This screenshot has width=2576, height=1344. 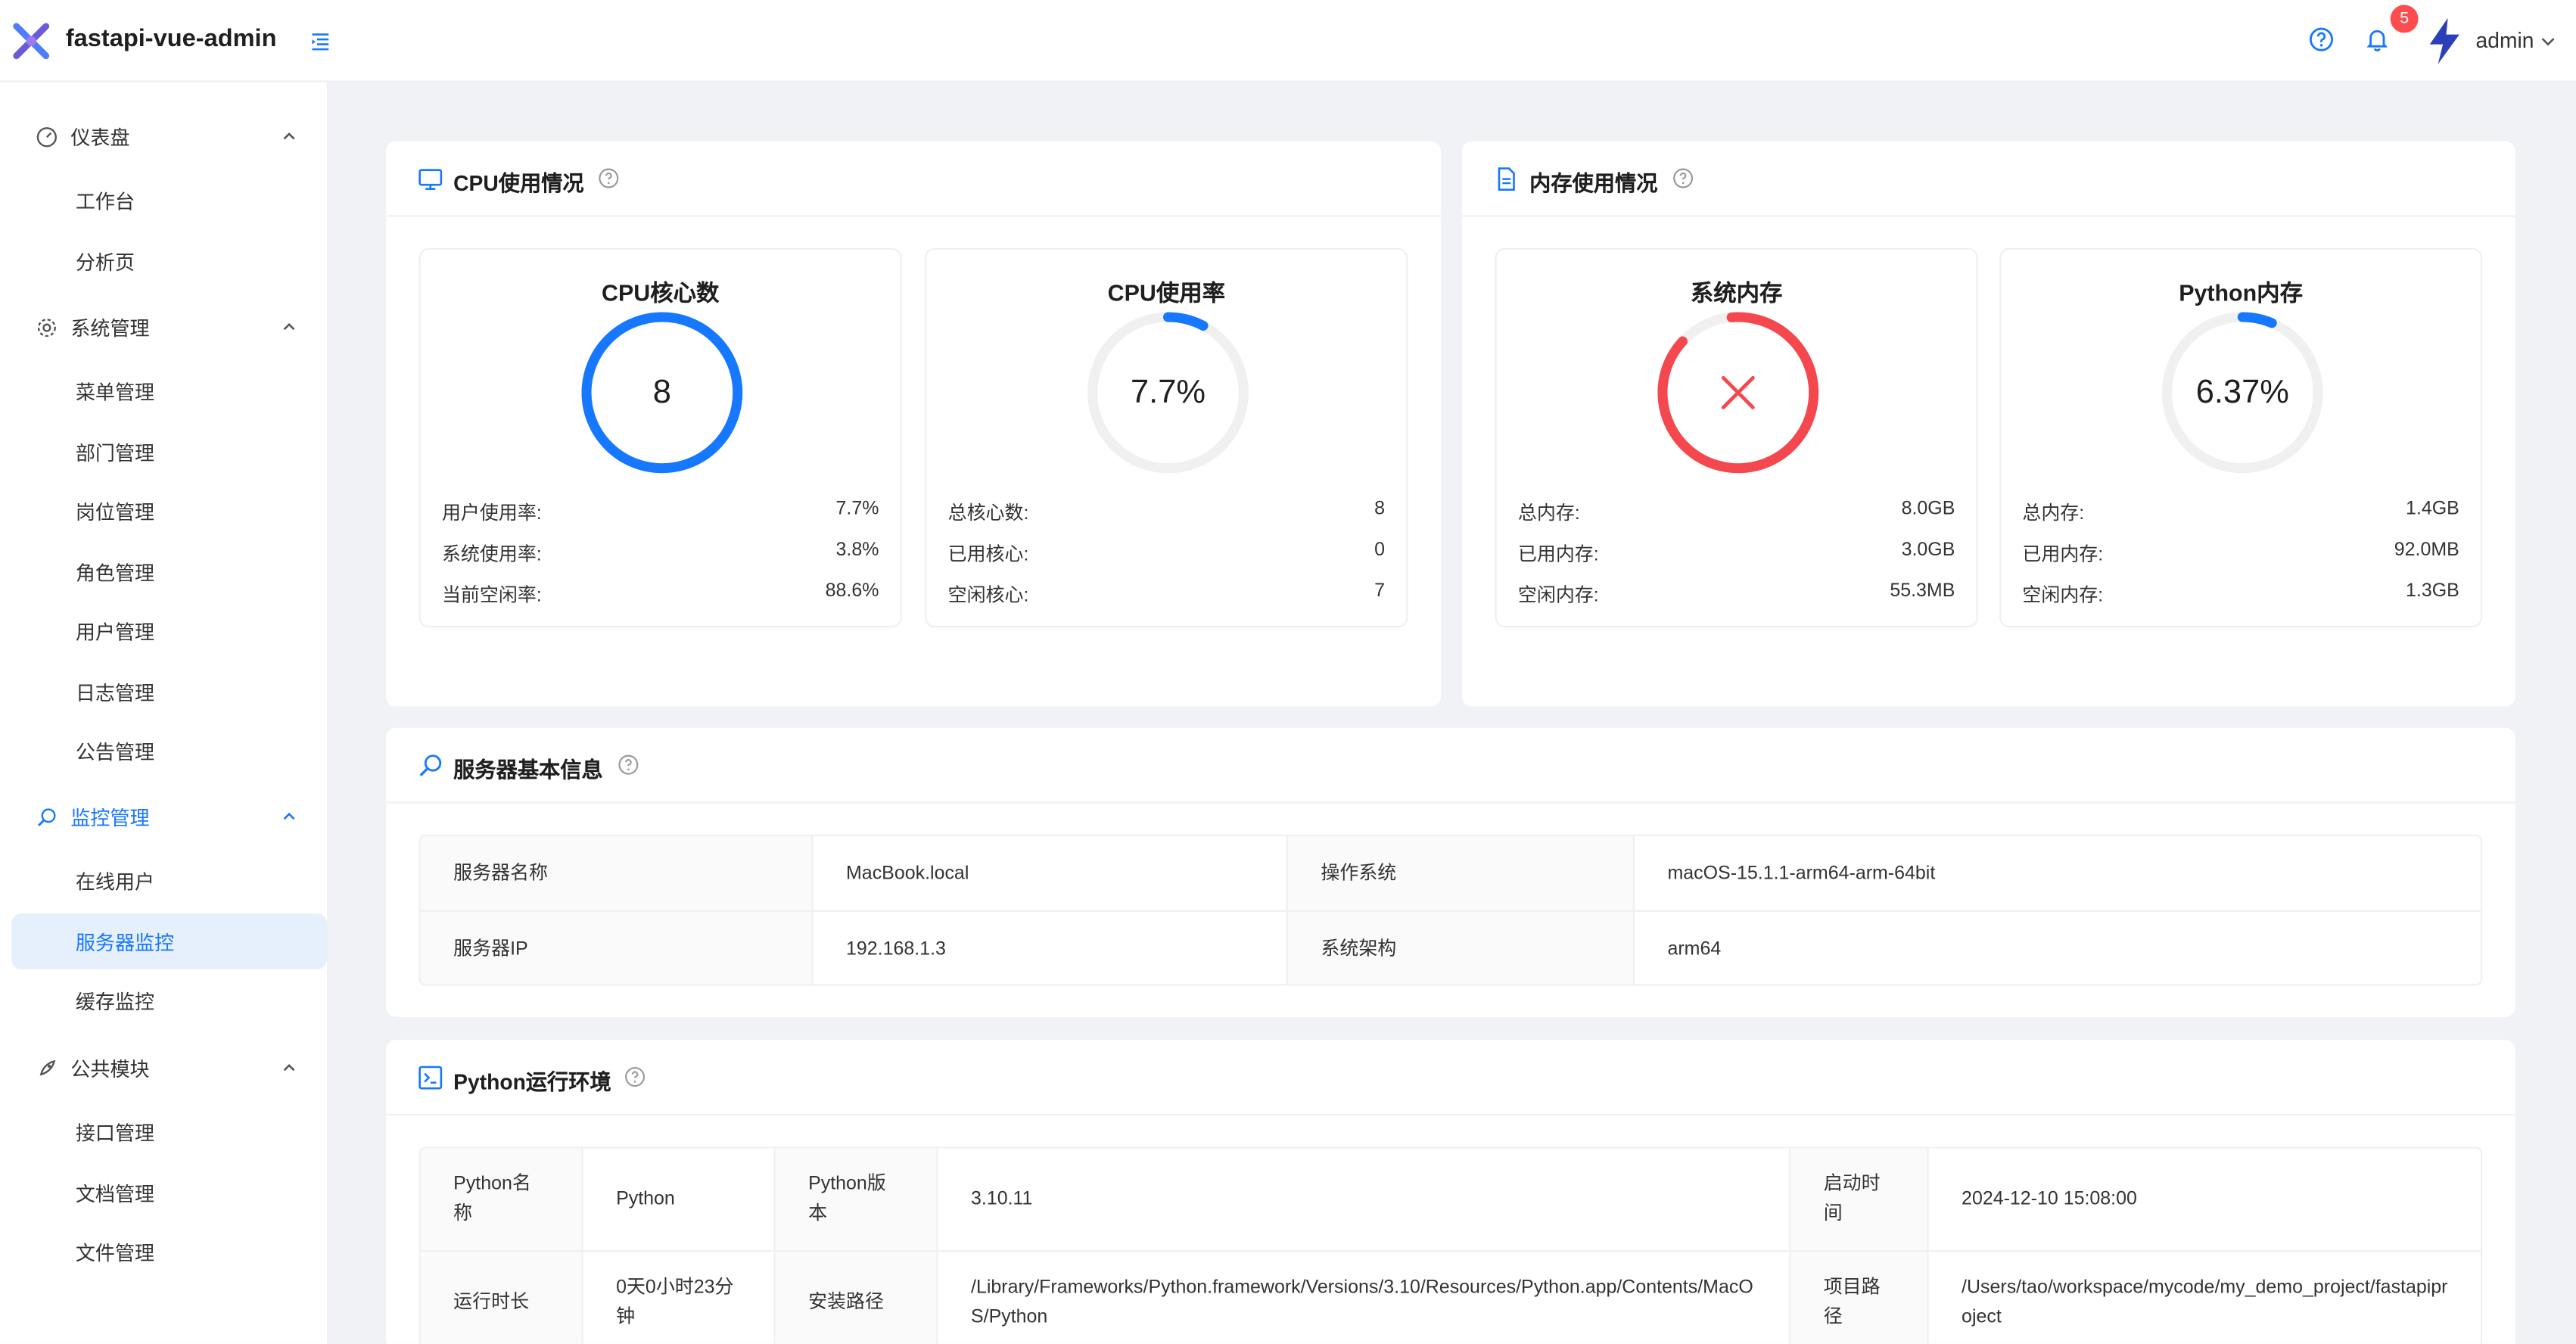 I want to click on sidebar-group-monitor: 监控管理, so click(x=164, y=816).